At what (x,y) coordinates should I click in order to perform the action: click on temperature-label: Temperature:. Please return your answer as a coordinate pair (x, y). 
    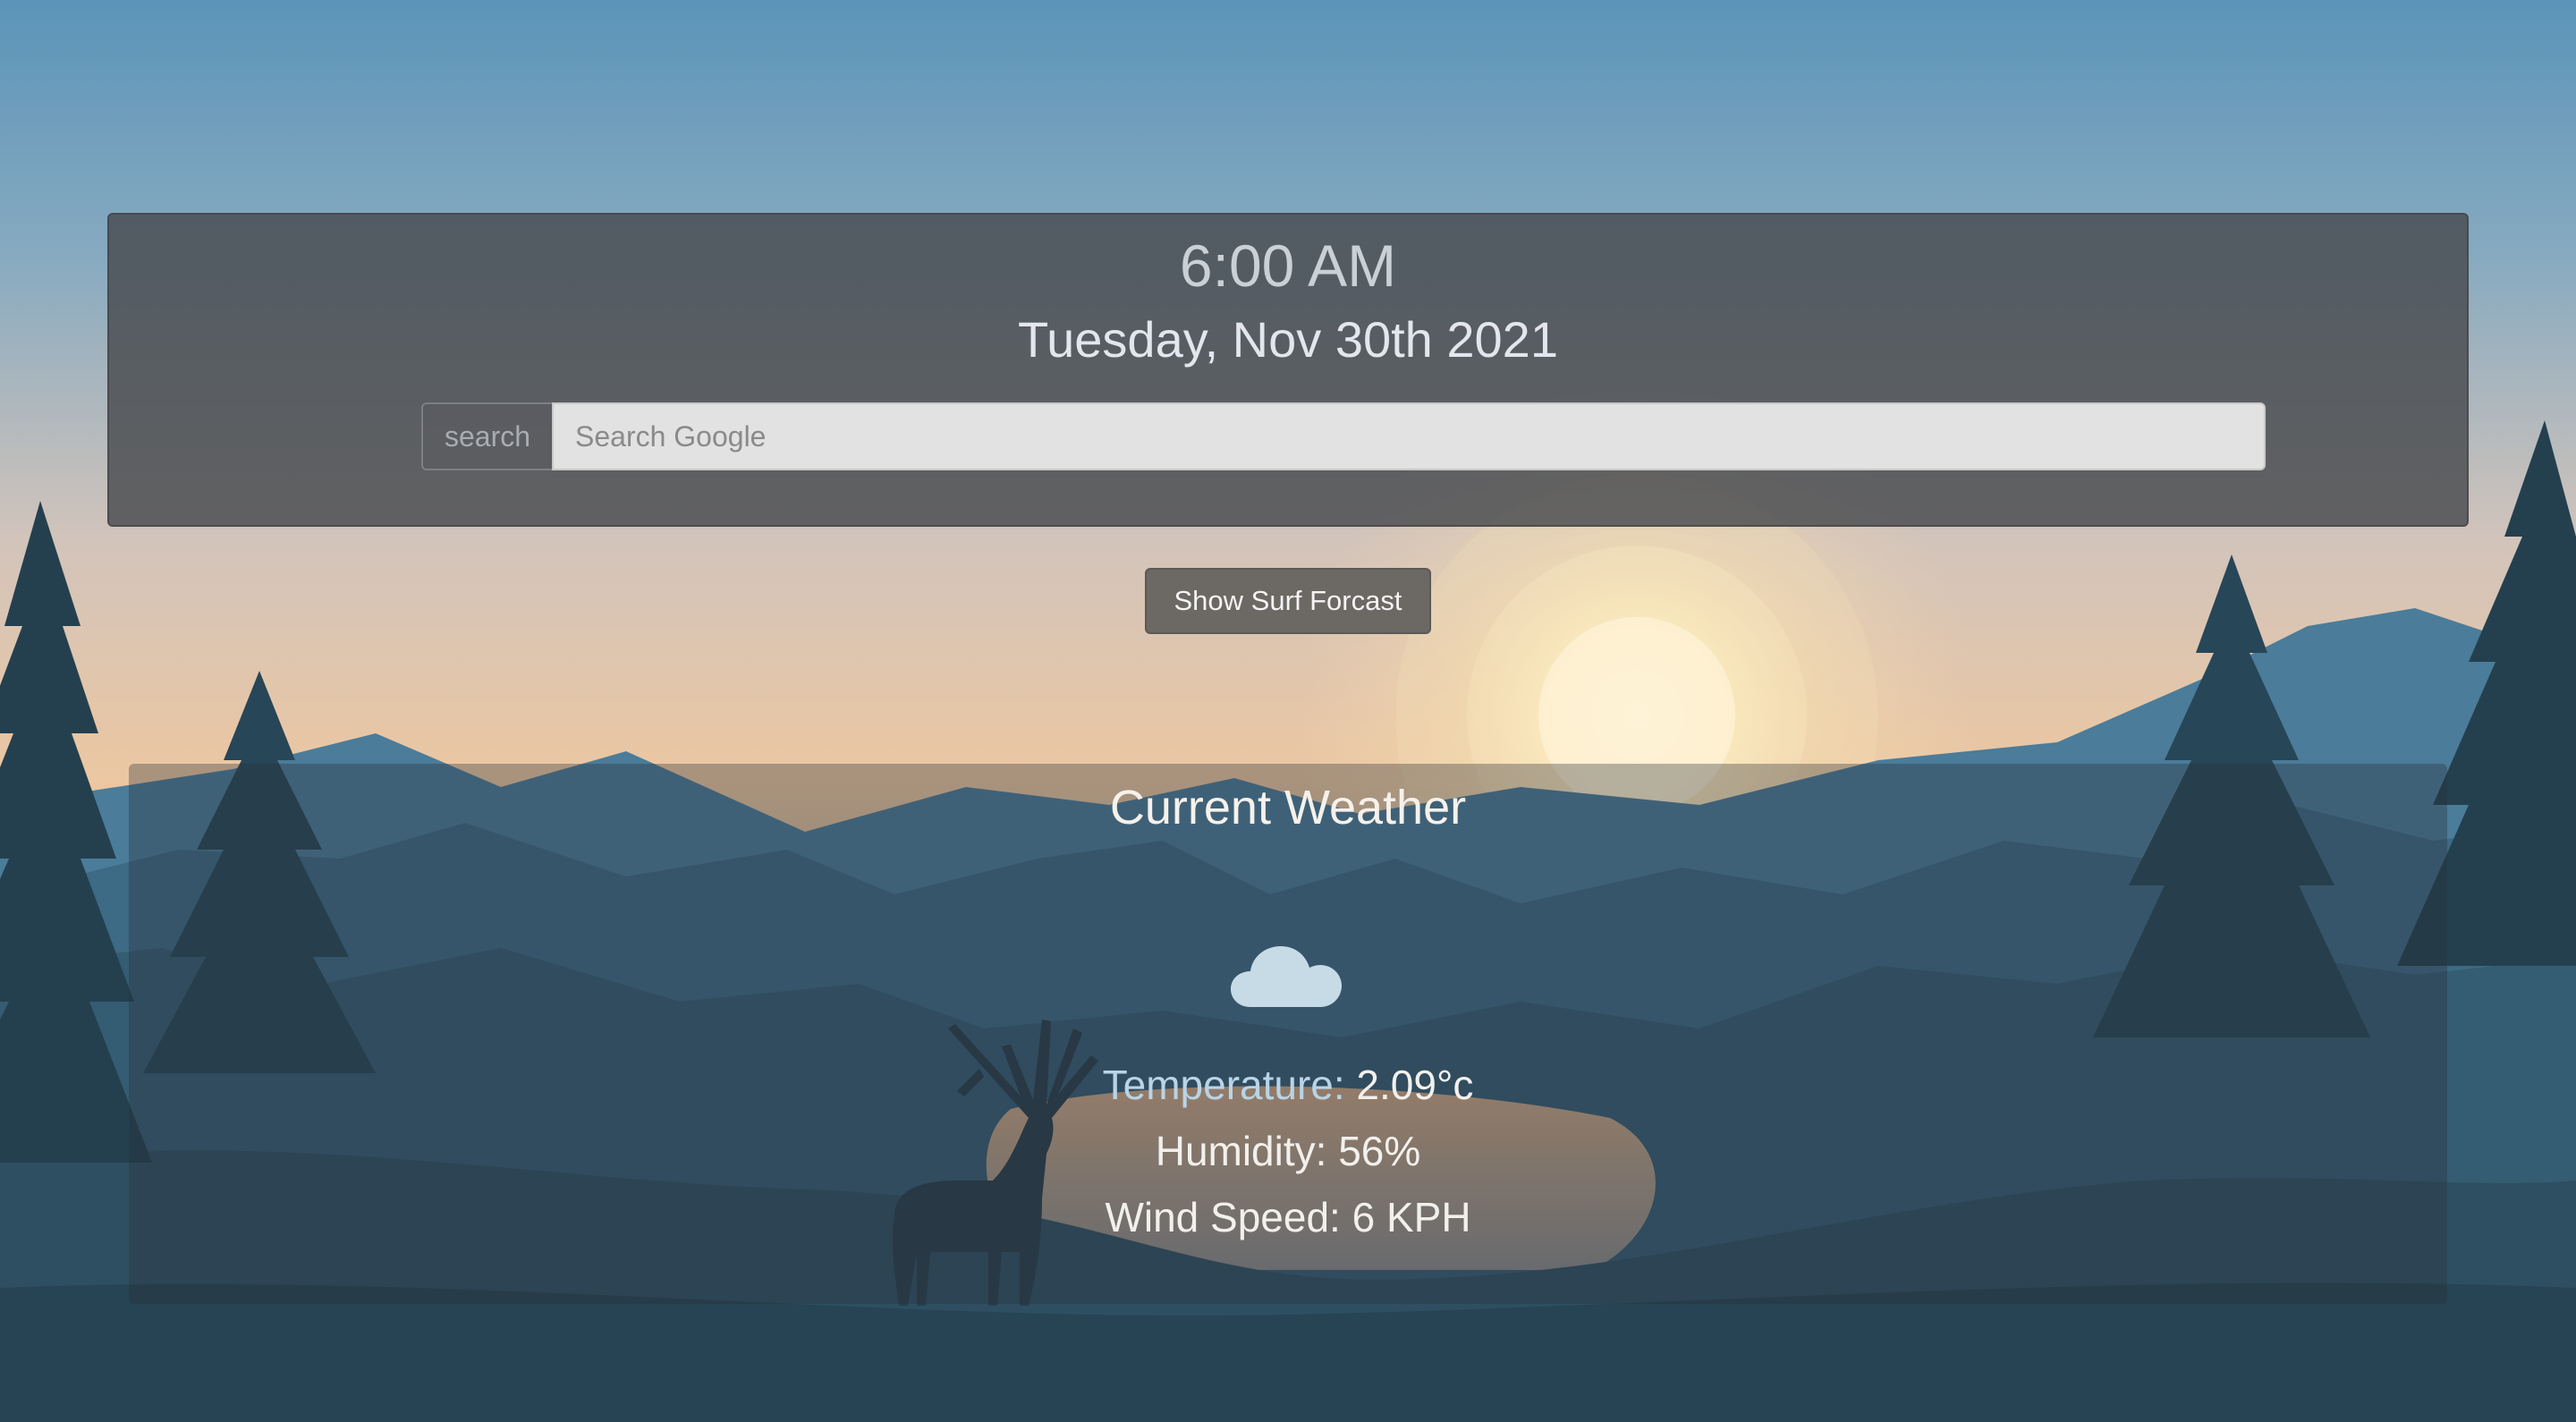
    Looking at the image, I should click on (1223, 1085).